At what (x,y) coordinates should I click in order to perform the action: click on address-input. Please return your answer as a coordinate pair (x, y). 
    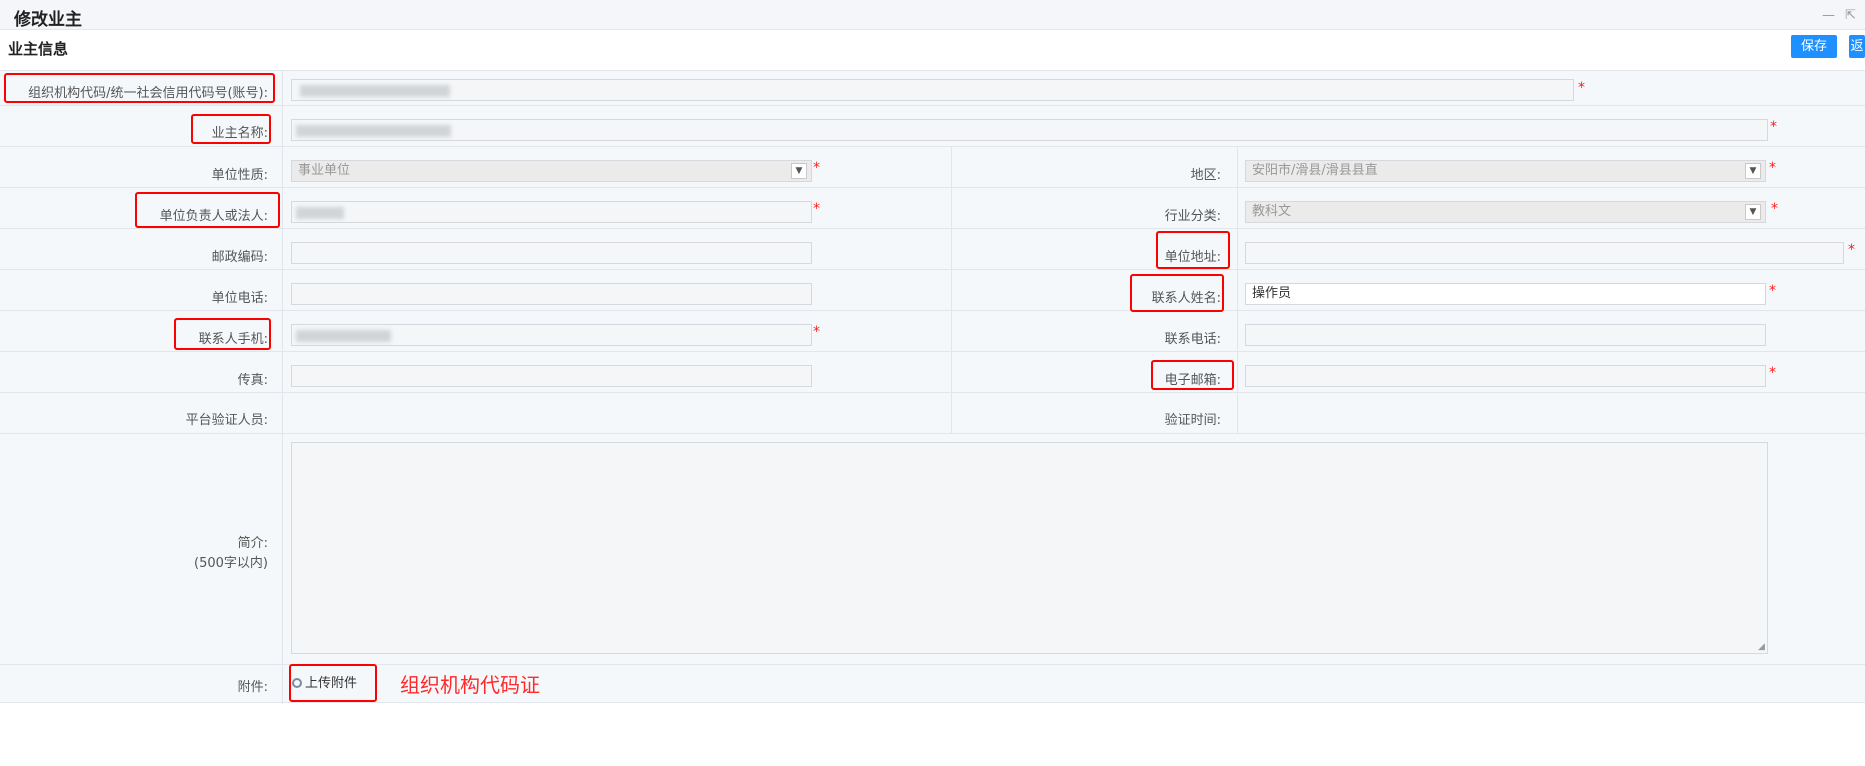
    Looking at the image, I should click on (1544, 253).